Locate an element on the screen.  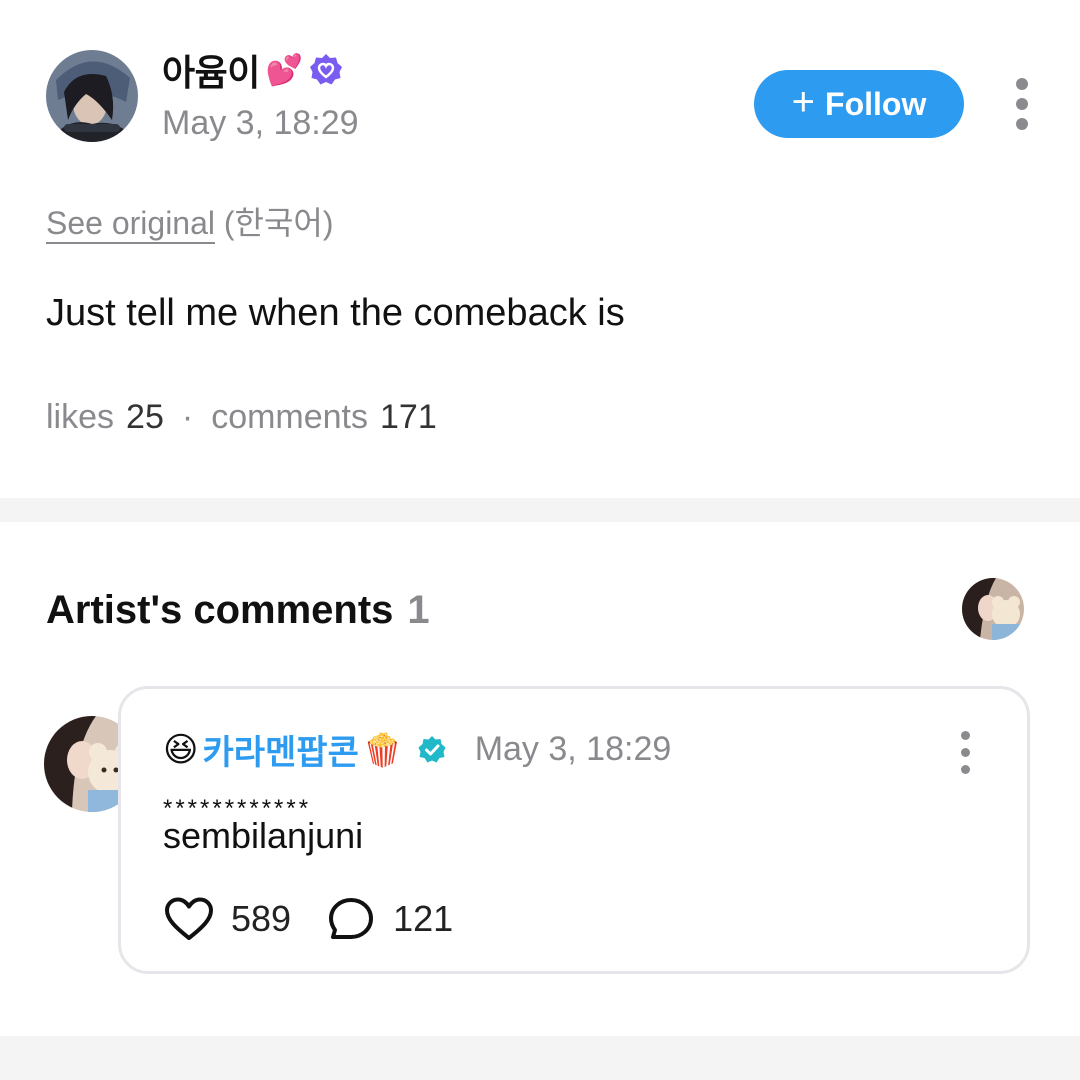
artist-comments-heading: Artist's comments 1 is located at coordinates (238, 610).